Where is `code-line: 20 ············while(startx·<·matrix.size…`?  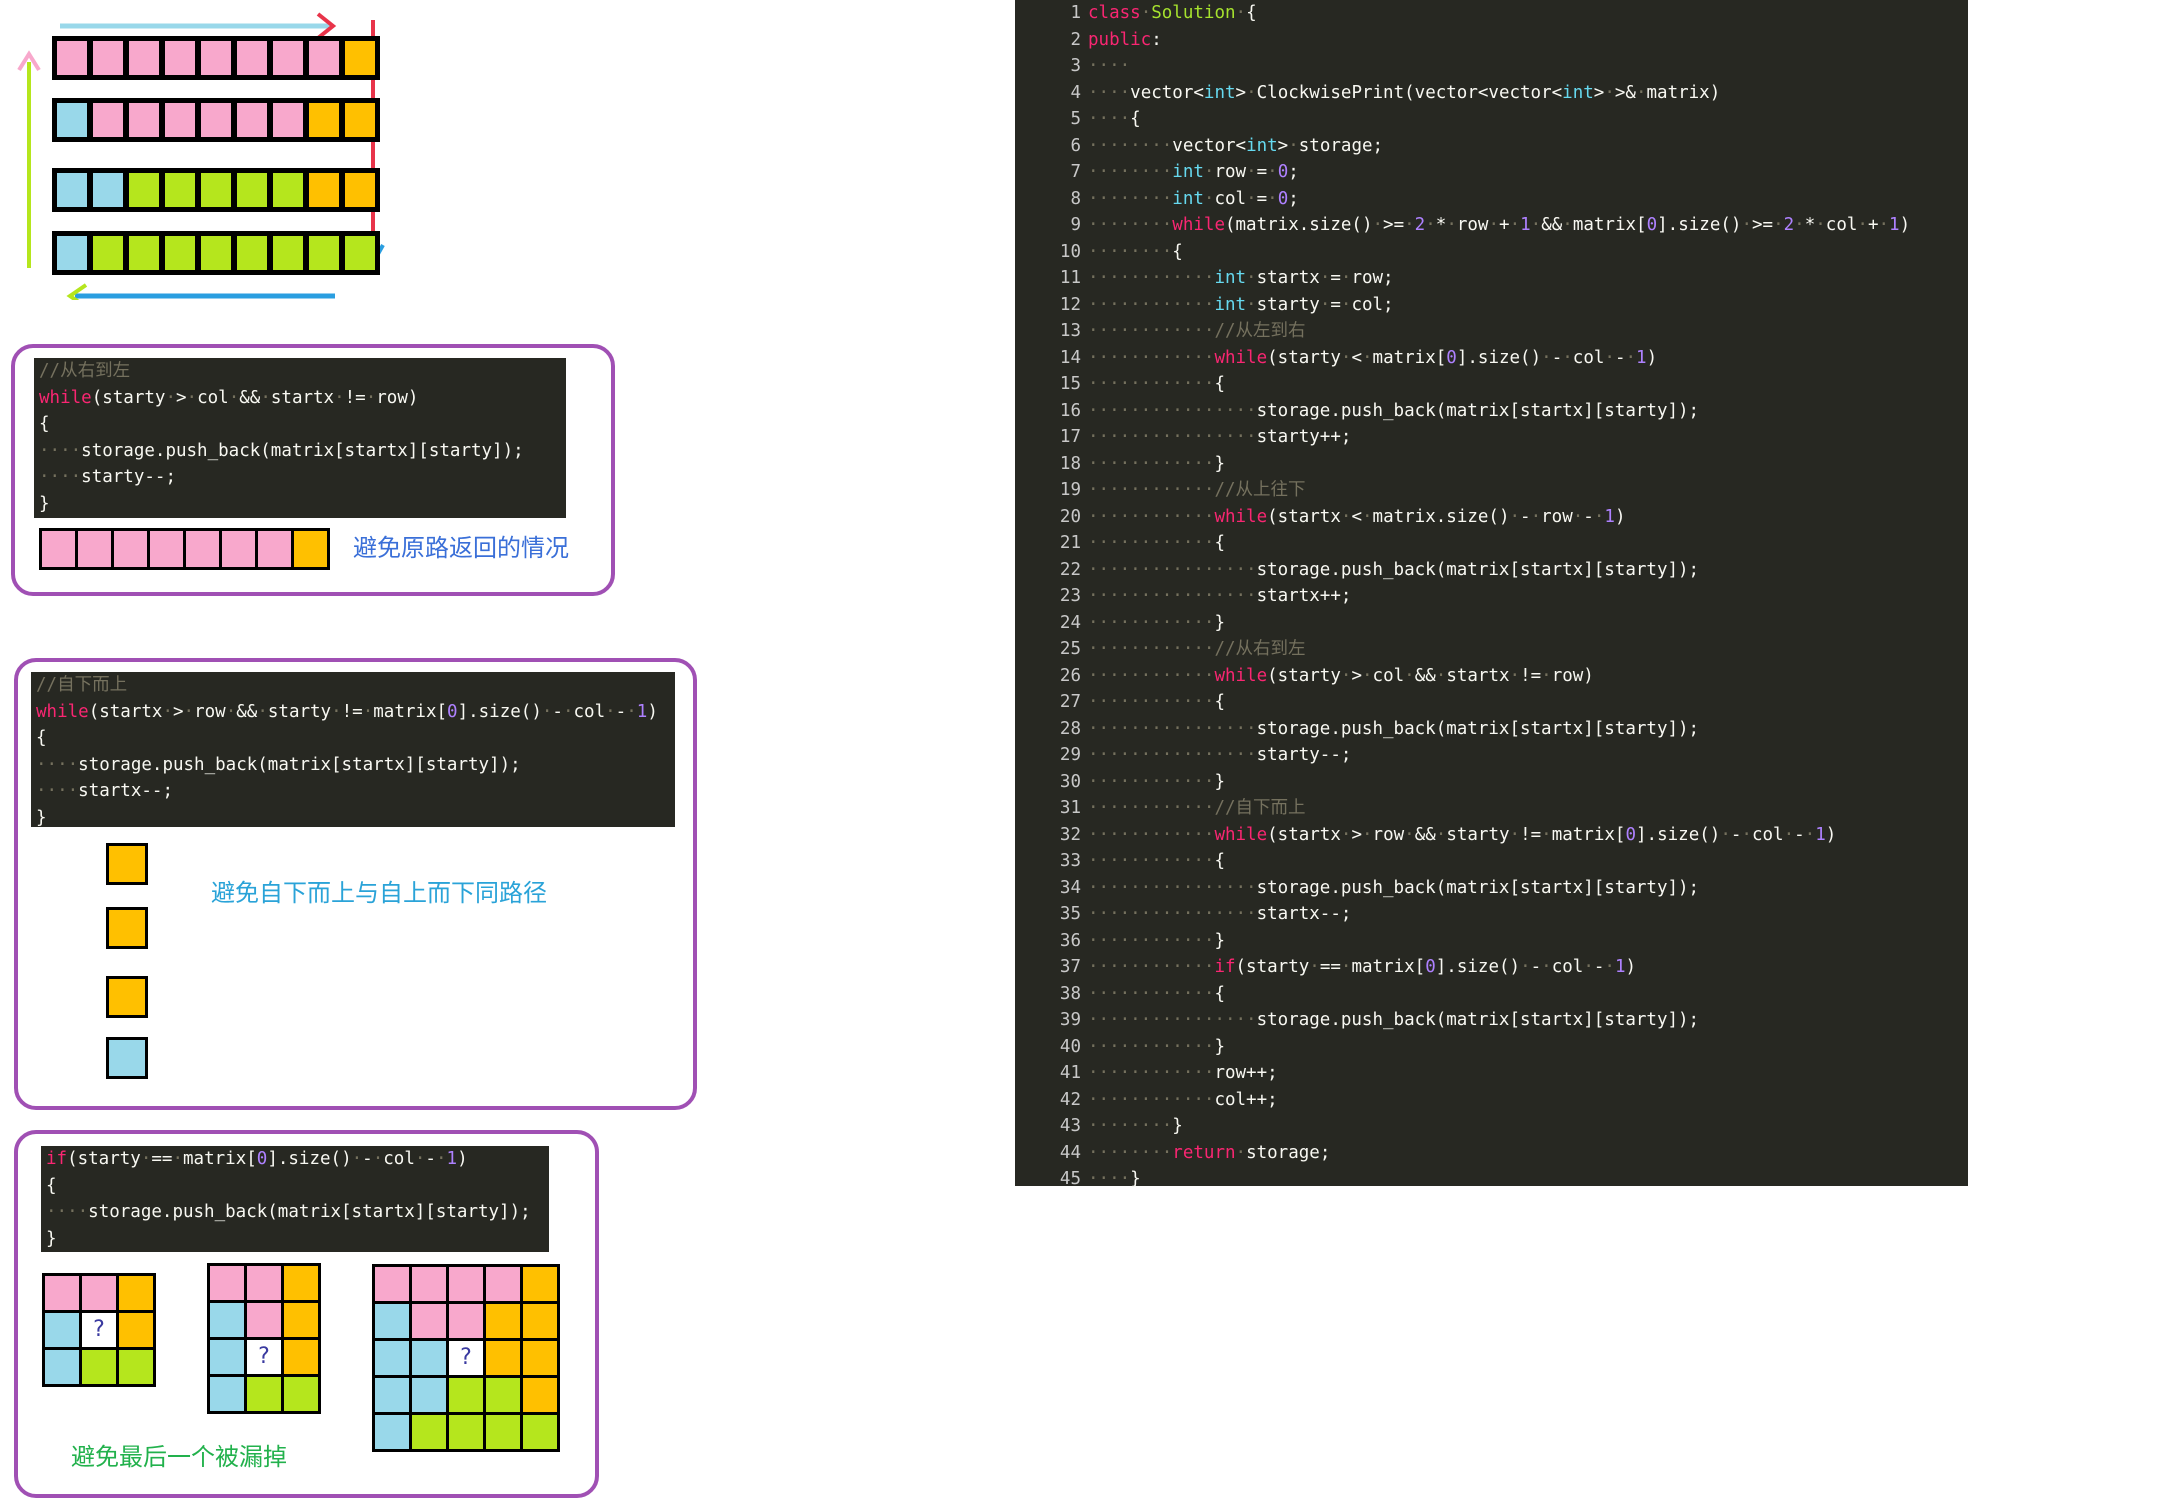 code-line: 20 ············while(startx·<·matrix.size… is located at coordinates (1491, 517).